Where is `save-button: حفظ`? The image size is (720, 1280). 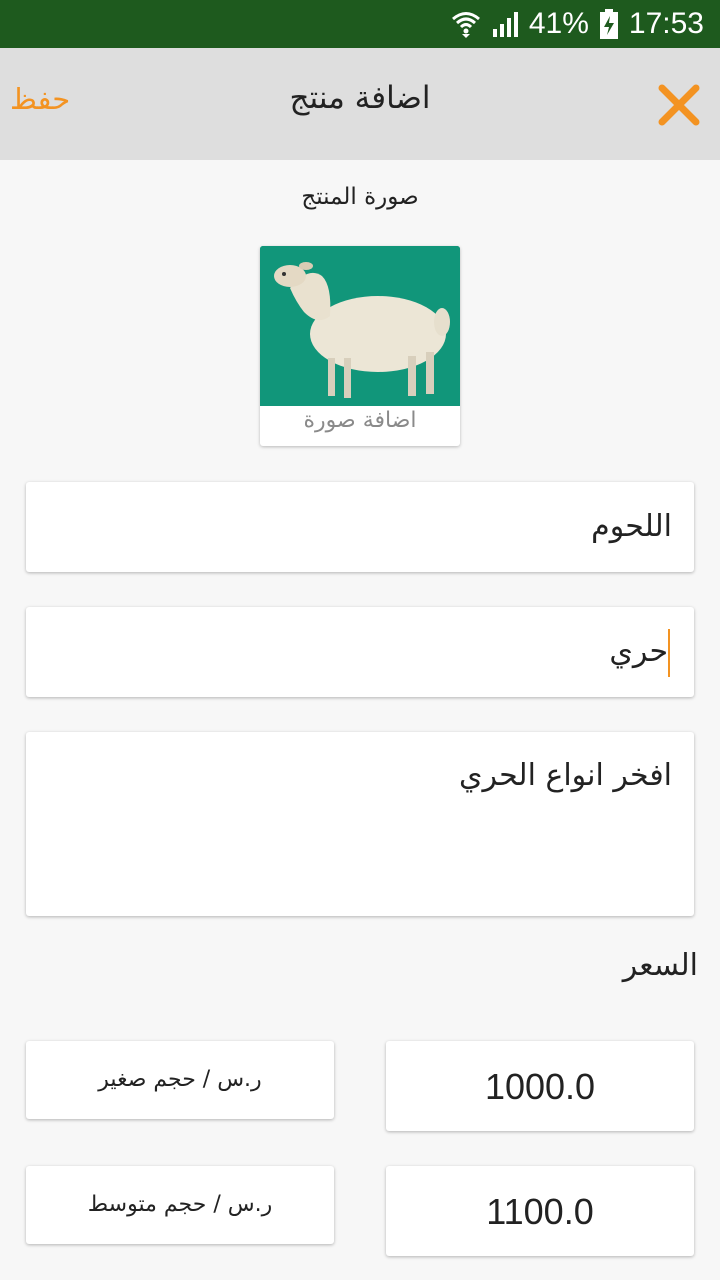 save-button: حفظ is located at coordinates (40, 99).